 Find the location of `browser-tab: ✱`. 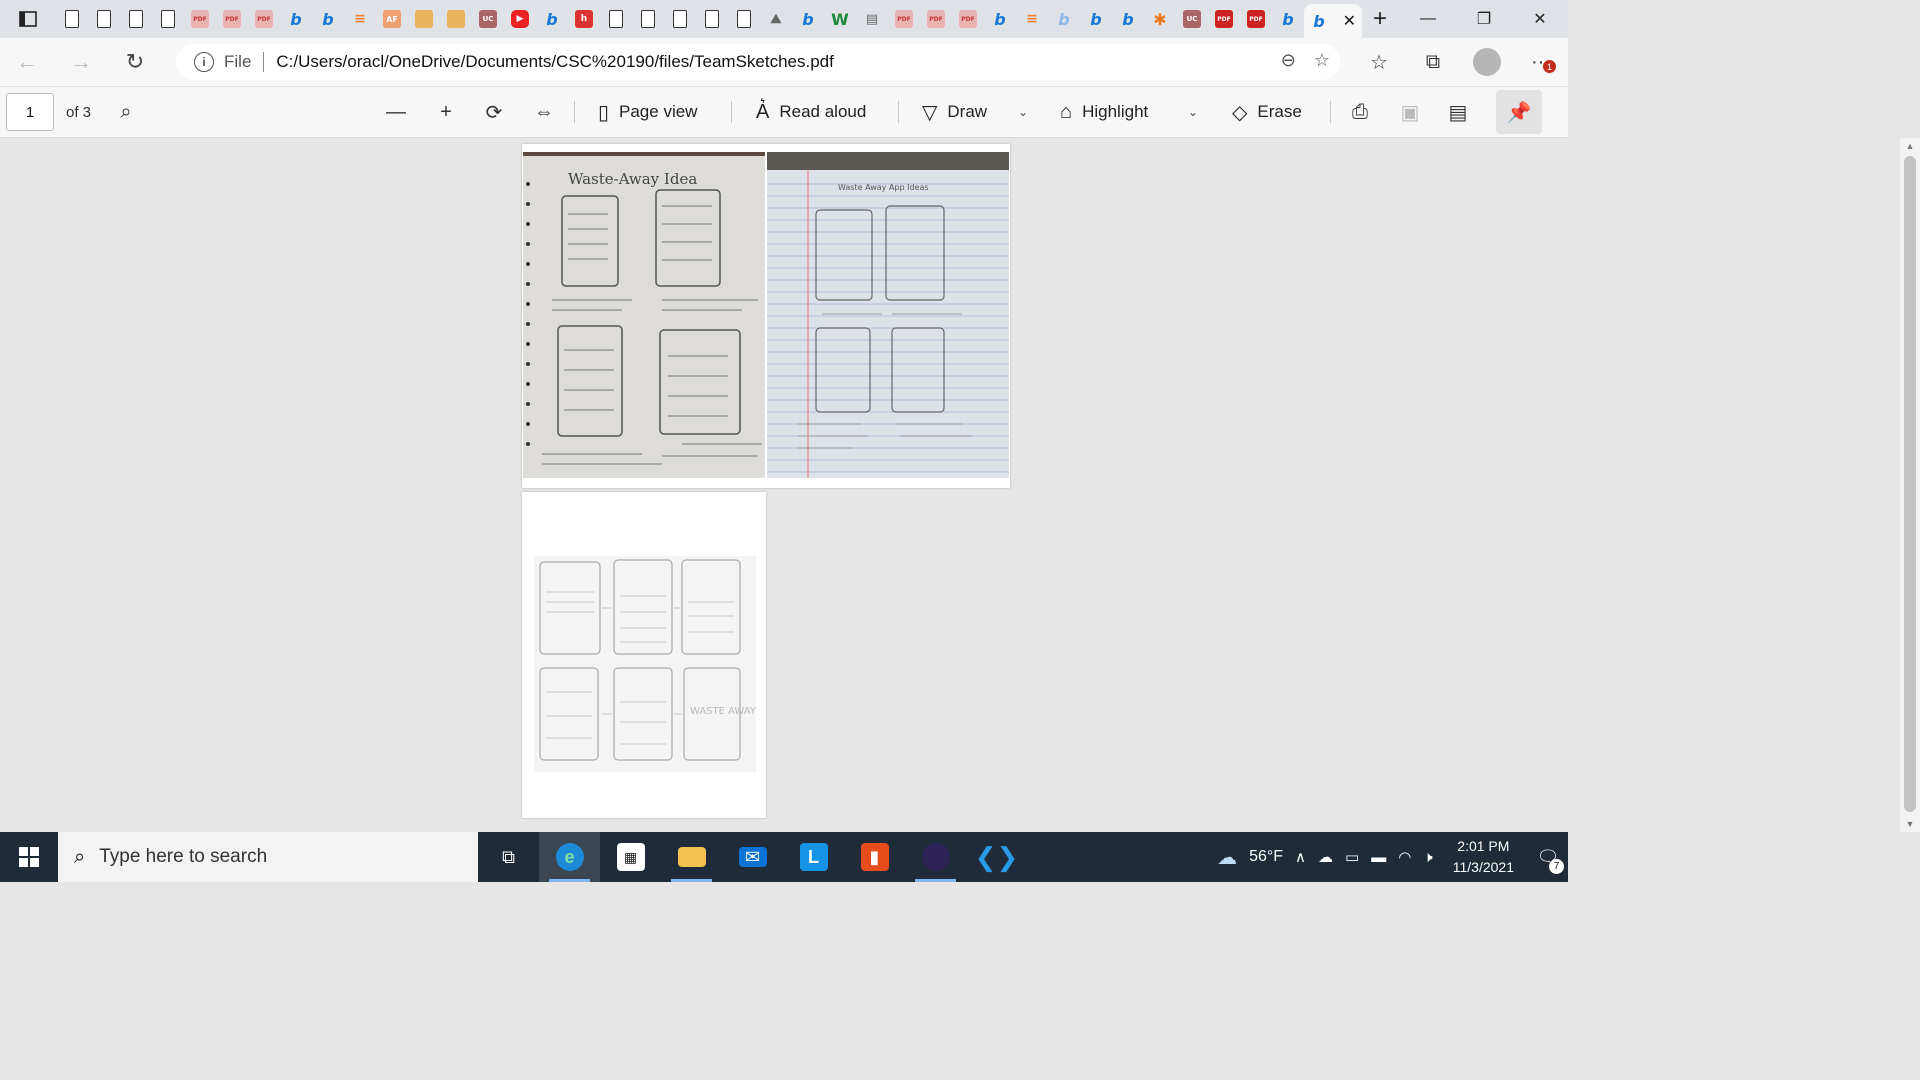

browser-tab: ✱ is located at coordinates (1160, 19).